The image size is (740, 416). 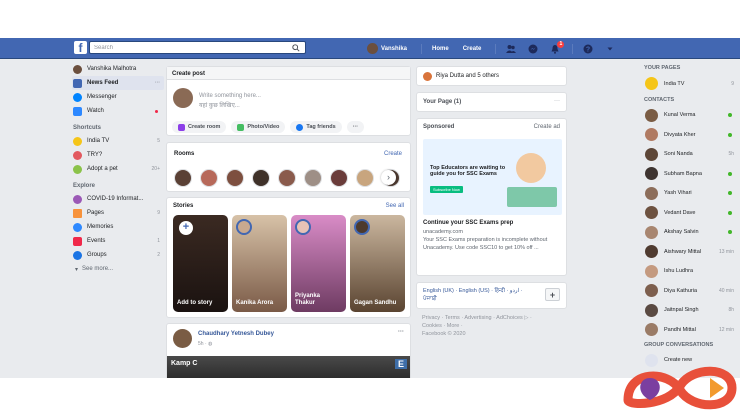 What do you see at coordinates (679, 271) in the screenshot?
I see `contact-name: Ishu Ludhra` at bounding box center [679, 271].